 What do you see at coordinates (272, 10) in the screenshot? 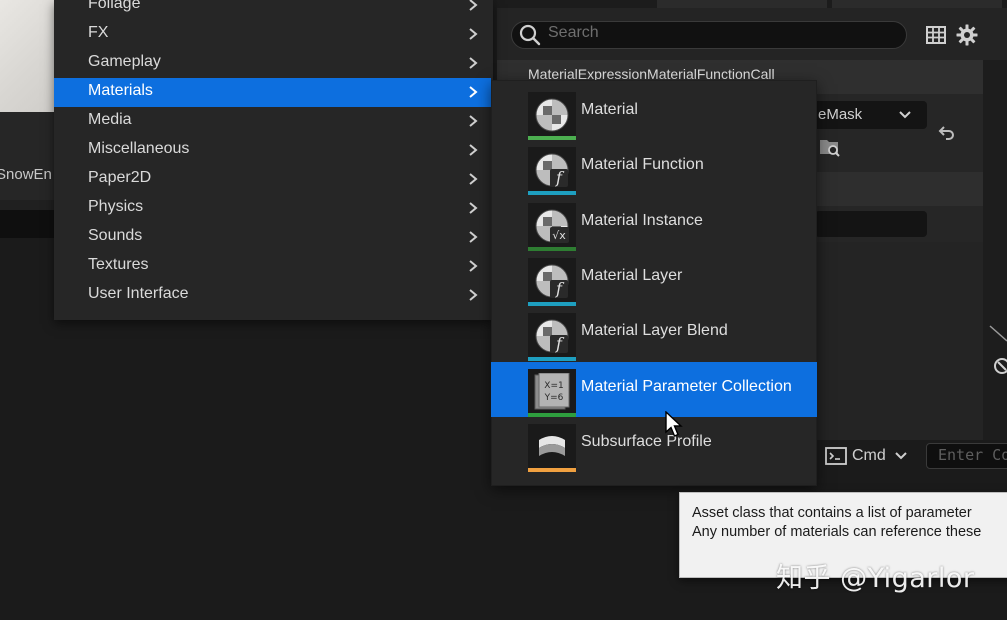
I see `menu-item-foliage: Foliage` at bounding box center [272, 10].